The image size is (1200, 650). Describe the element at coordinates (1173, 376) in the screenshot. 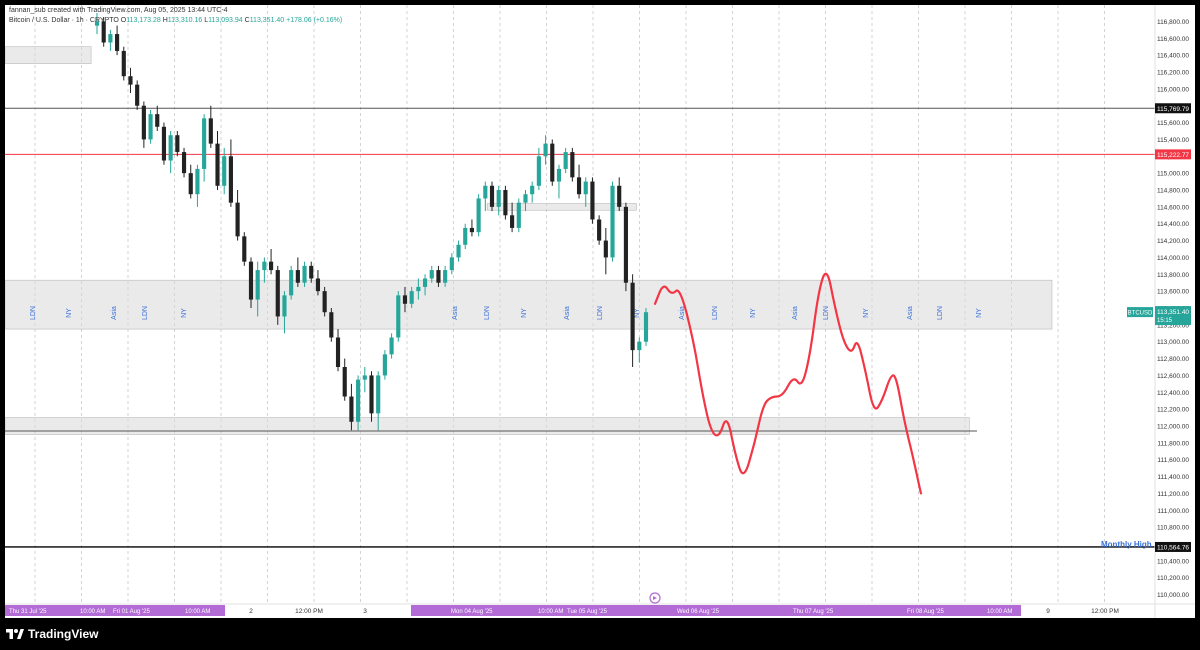

I see `price-tick-label: 112,600.00` at that location.